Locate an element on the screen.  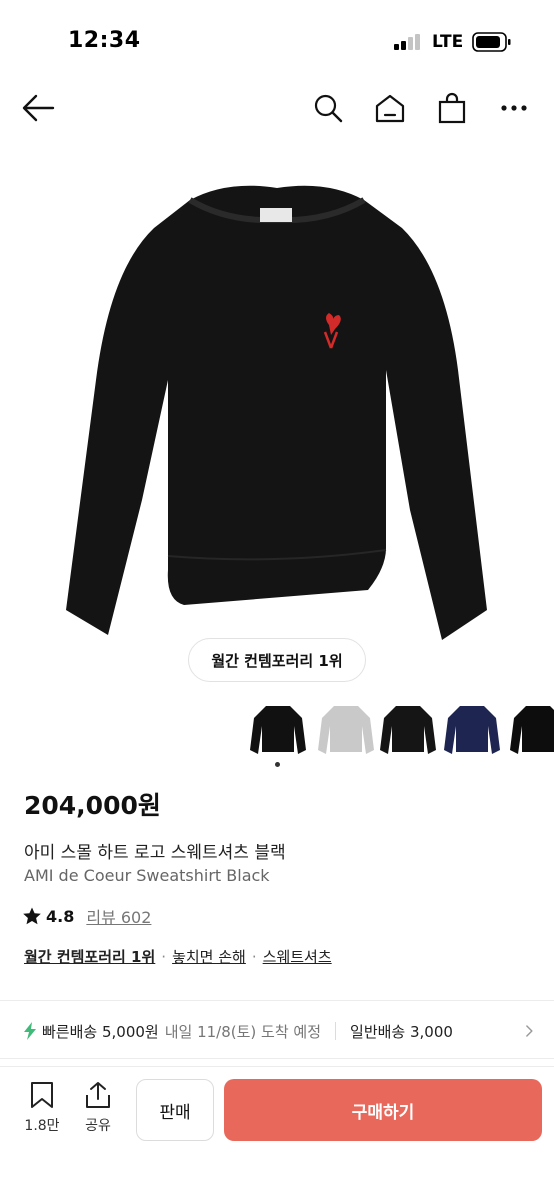
shopping-bag-icon is located at coordinates (452, 108).